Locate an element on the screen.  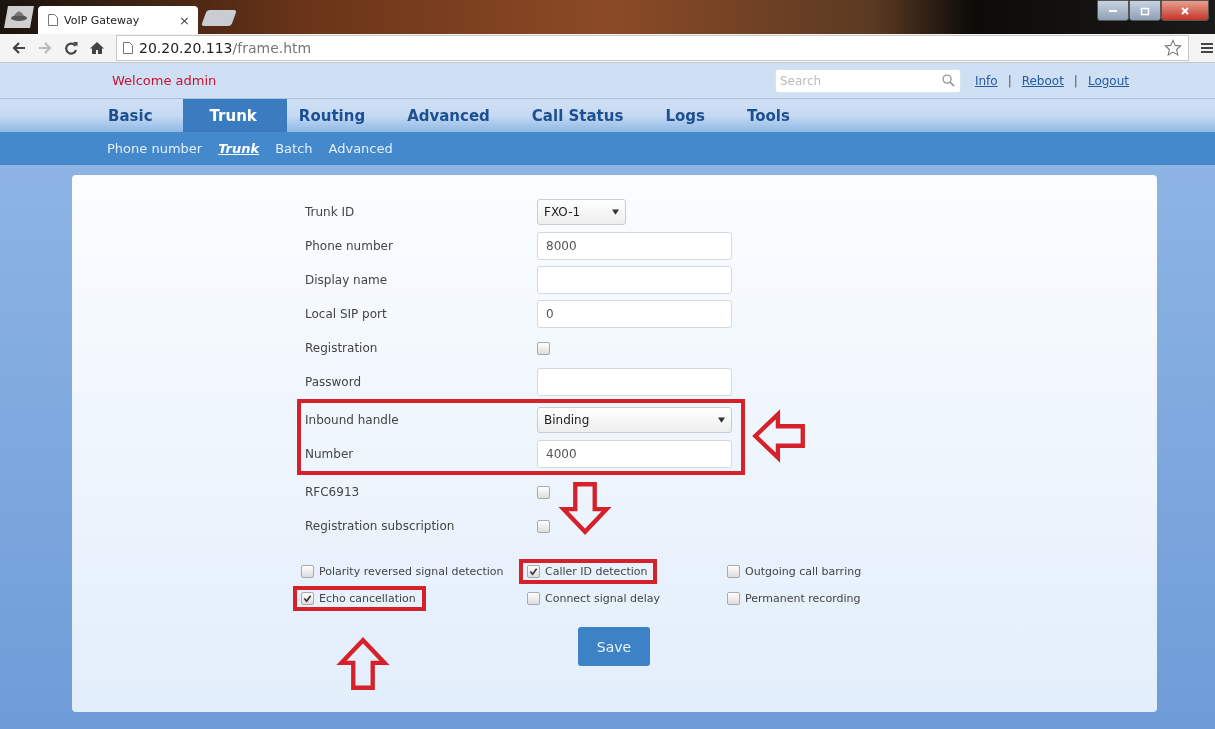
maximize-button is located at coordinates (1145, 10).